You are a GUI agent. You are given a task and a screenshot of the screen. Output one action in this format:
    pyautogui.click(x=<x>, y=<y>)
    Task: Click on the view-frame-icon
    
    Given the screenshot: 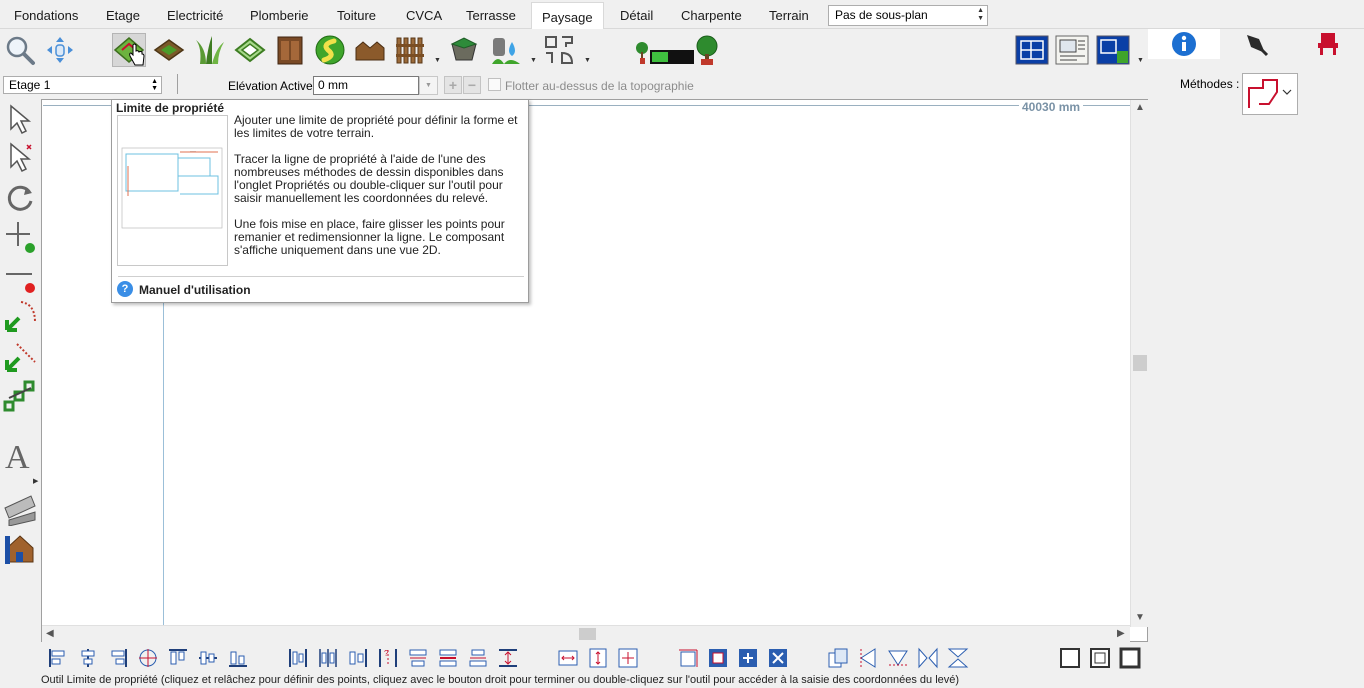 What is the action you would take?
    pyautogui.click(x=1070, y=658)
    